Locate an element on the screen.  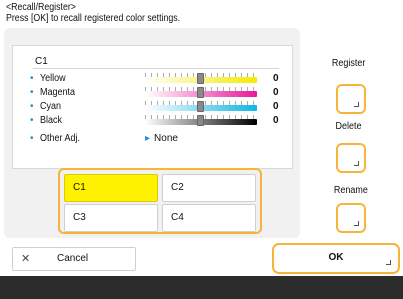
color-row-black: • Black 0 is located at coordinates (165, 120).